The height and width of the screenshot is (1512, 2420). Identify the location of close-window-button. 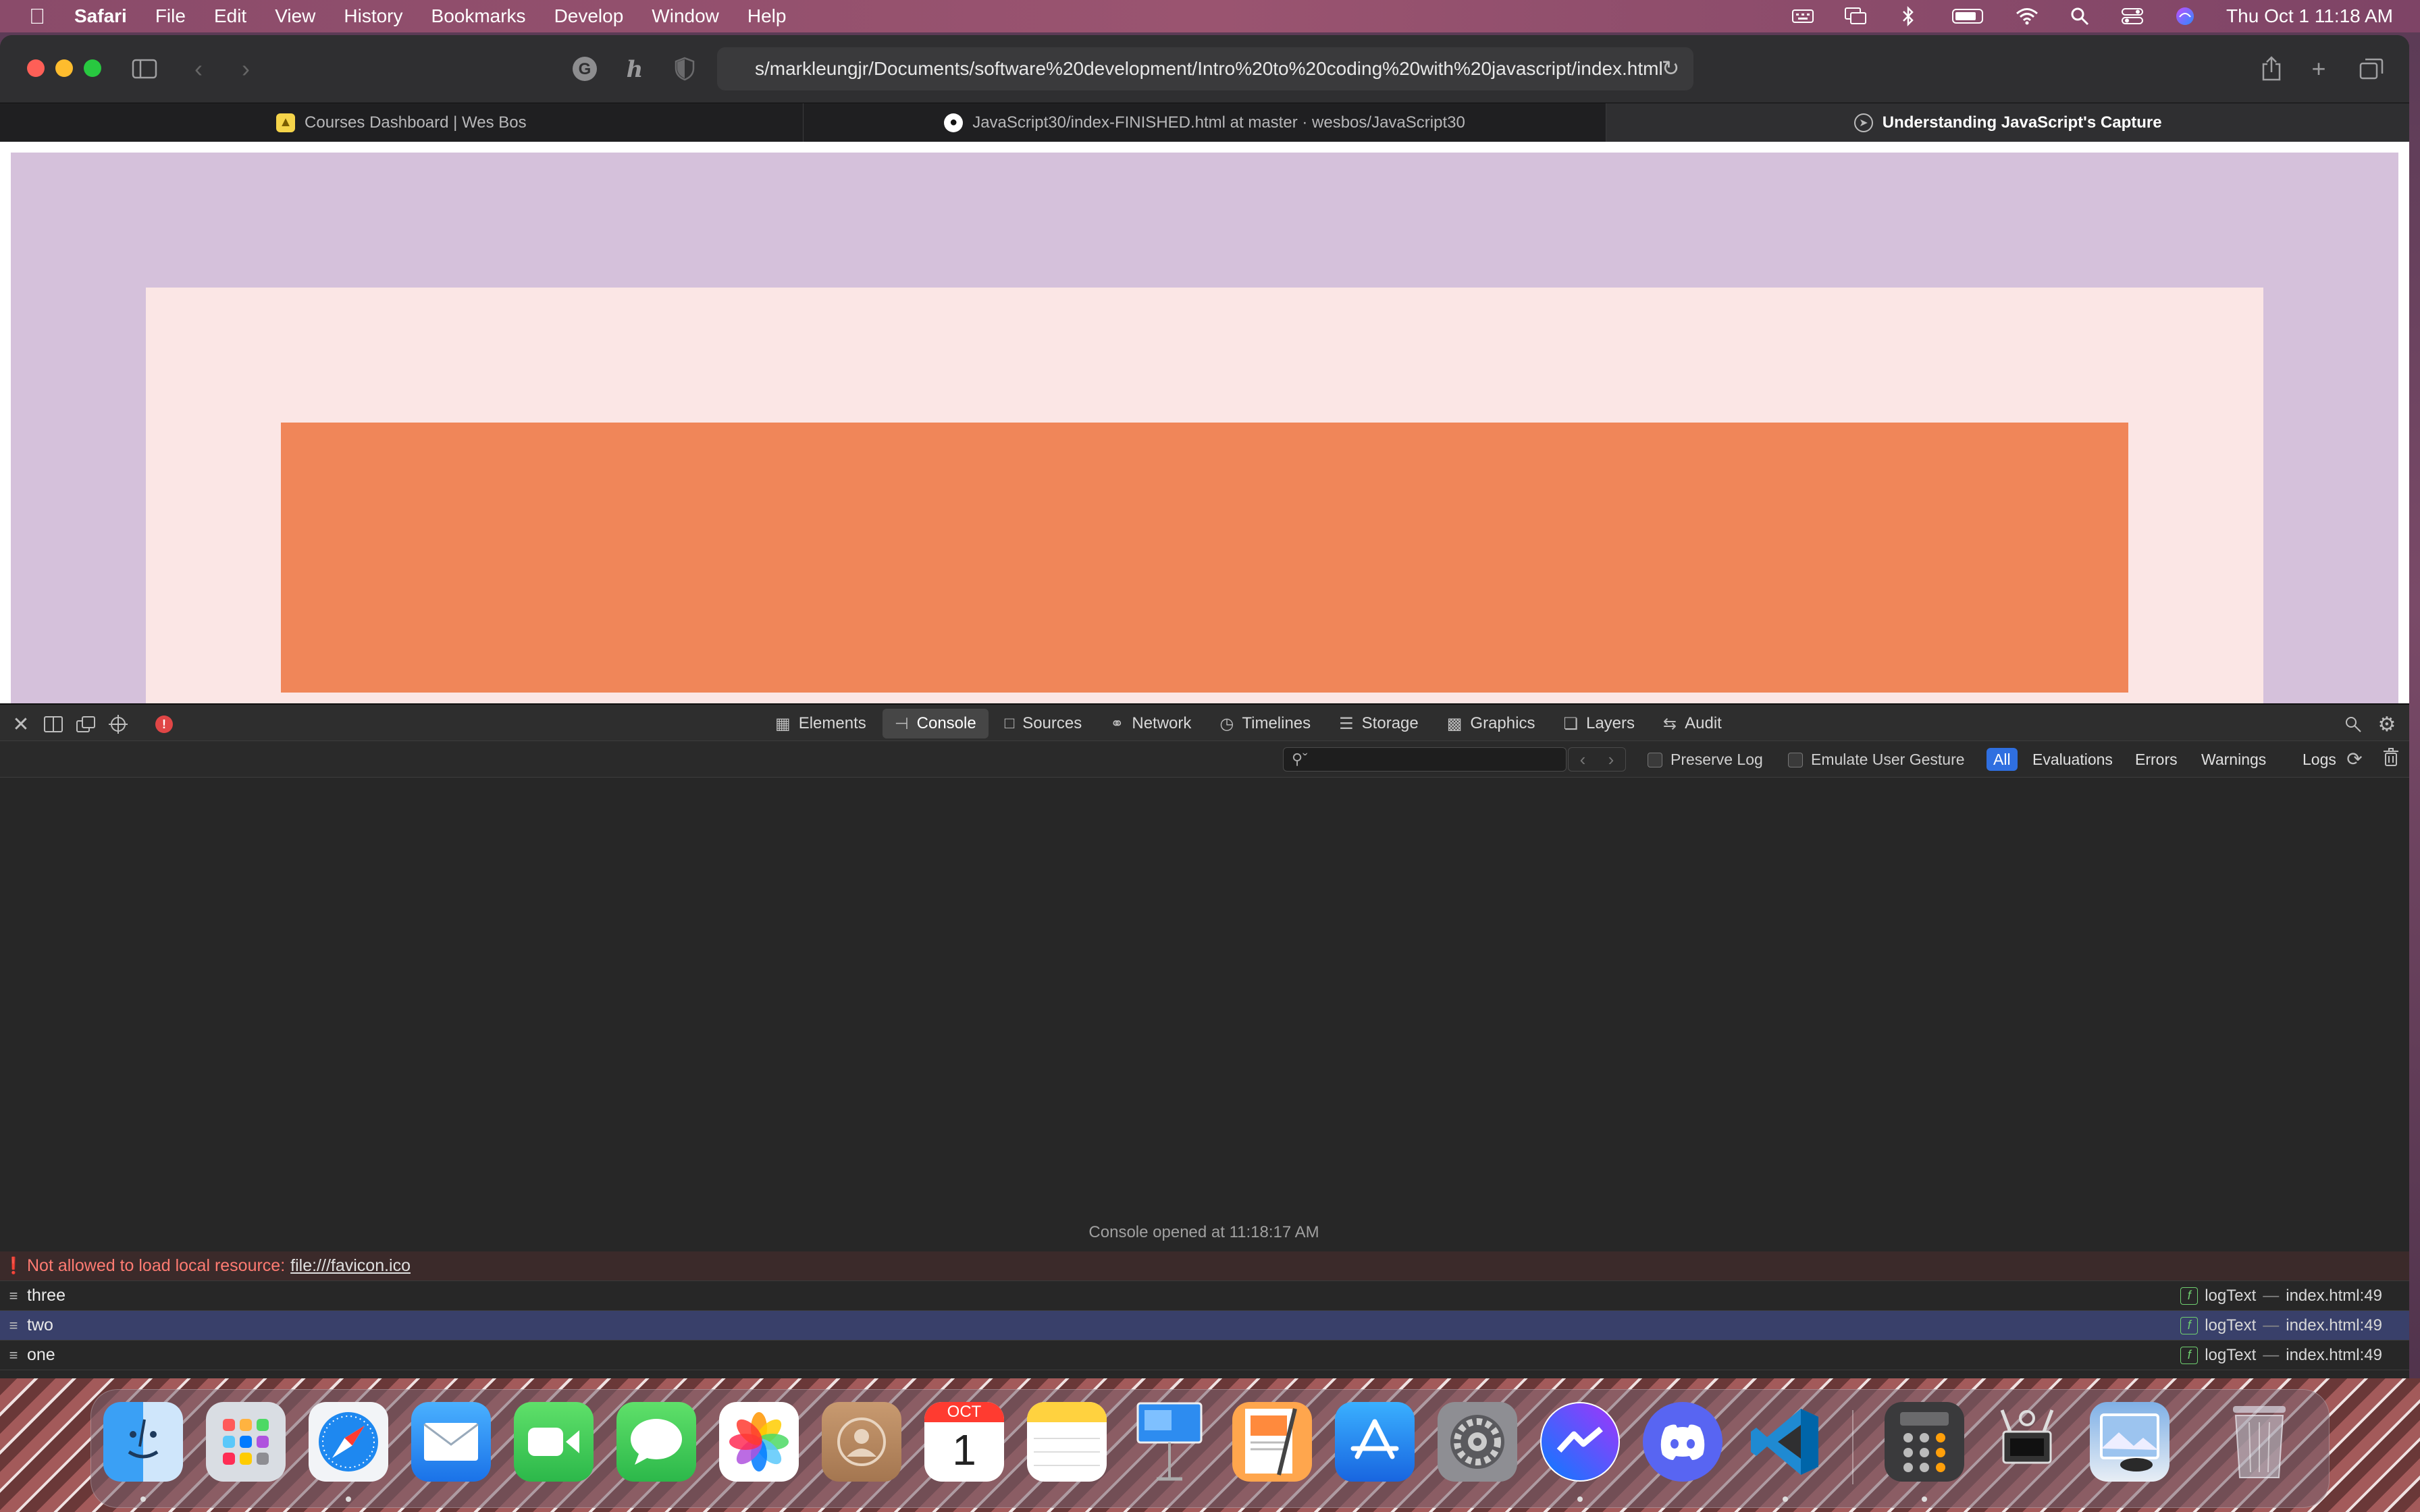
(36, 68).